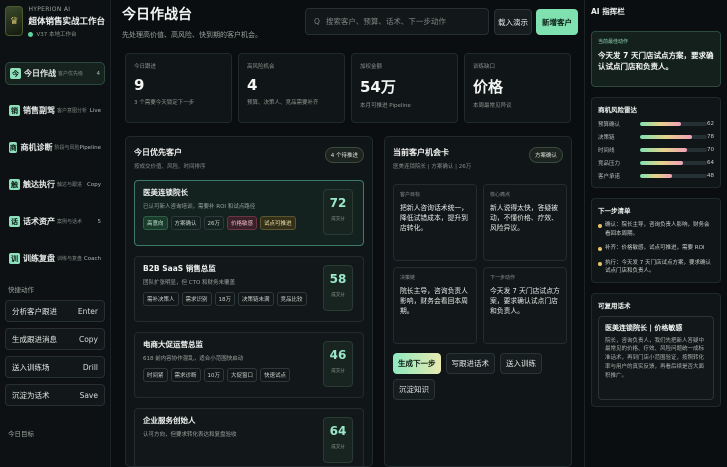  I want to click on add-customer-button: 新增客户, so click(557, 22).